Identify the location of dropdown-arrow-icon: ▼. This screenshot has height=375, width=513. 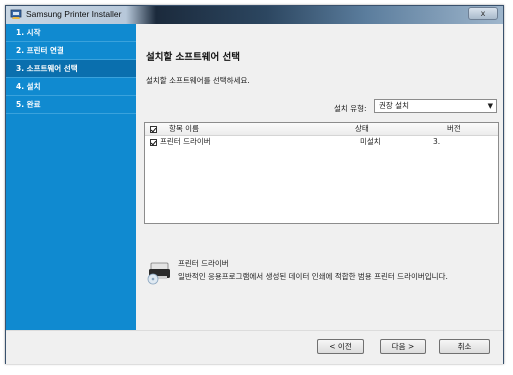
(490, 106).